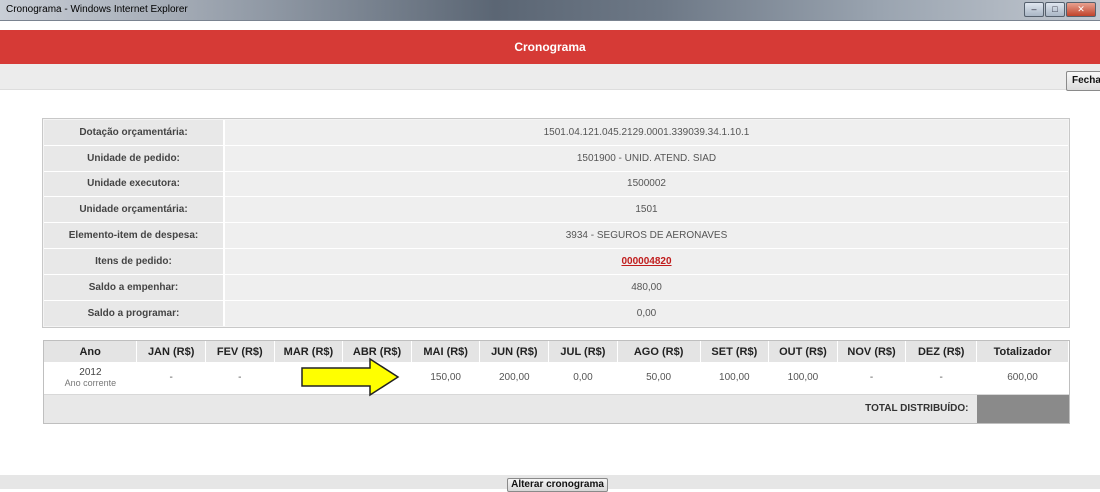 This screenshot has height=492, width=1100. I want to click on column-header: JUL (R$), so click(583, 351).